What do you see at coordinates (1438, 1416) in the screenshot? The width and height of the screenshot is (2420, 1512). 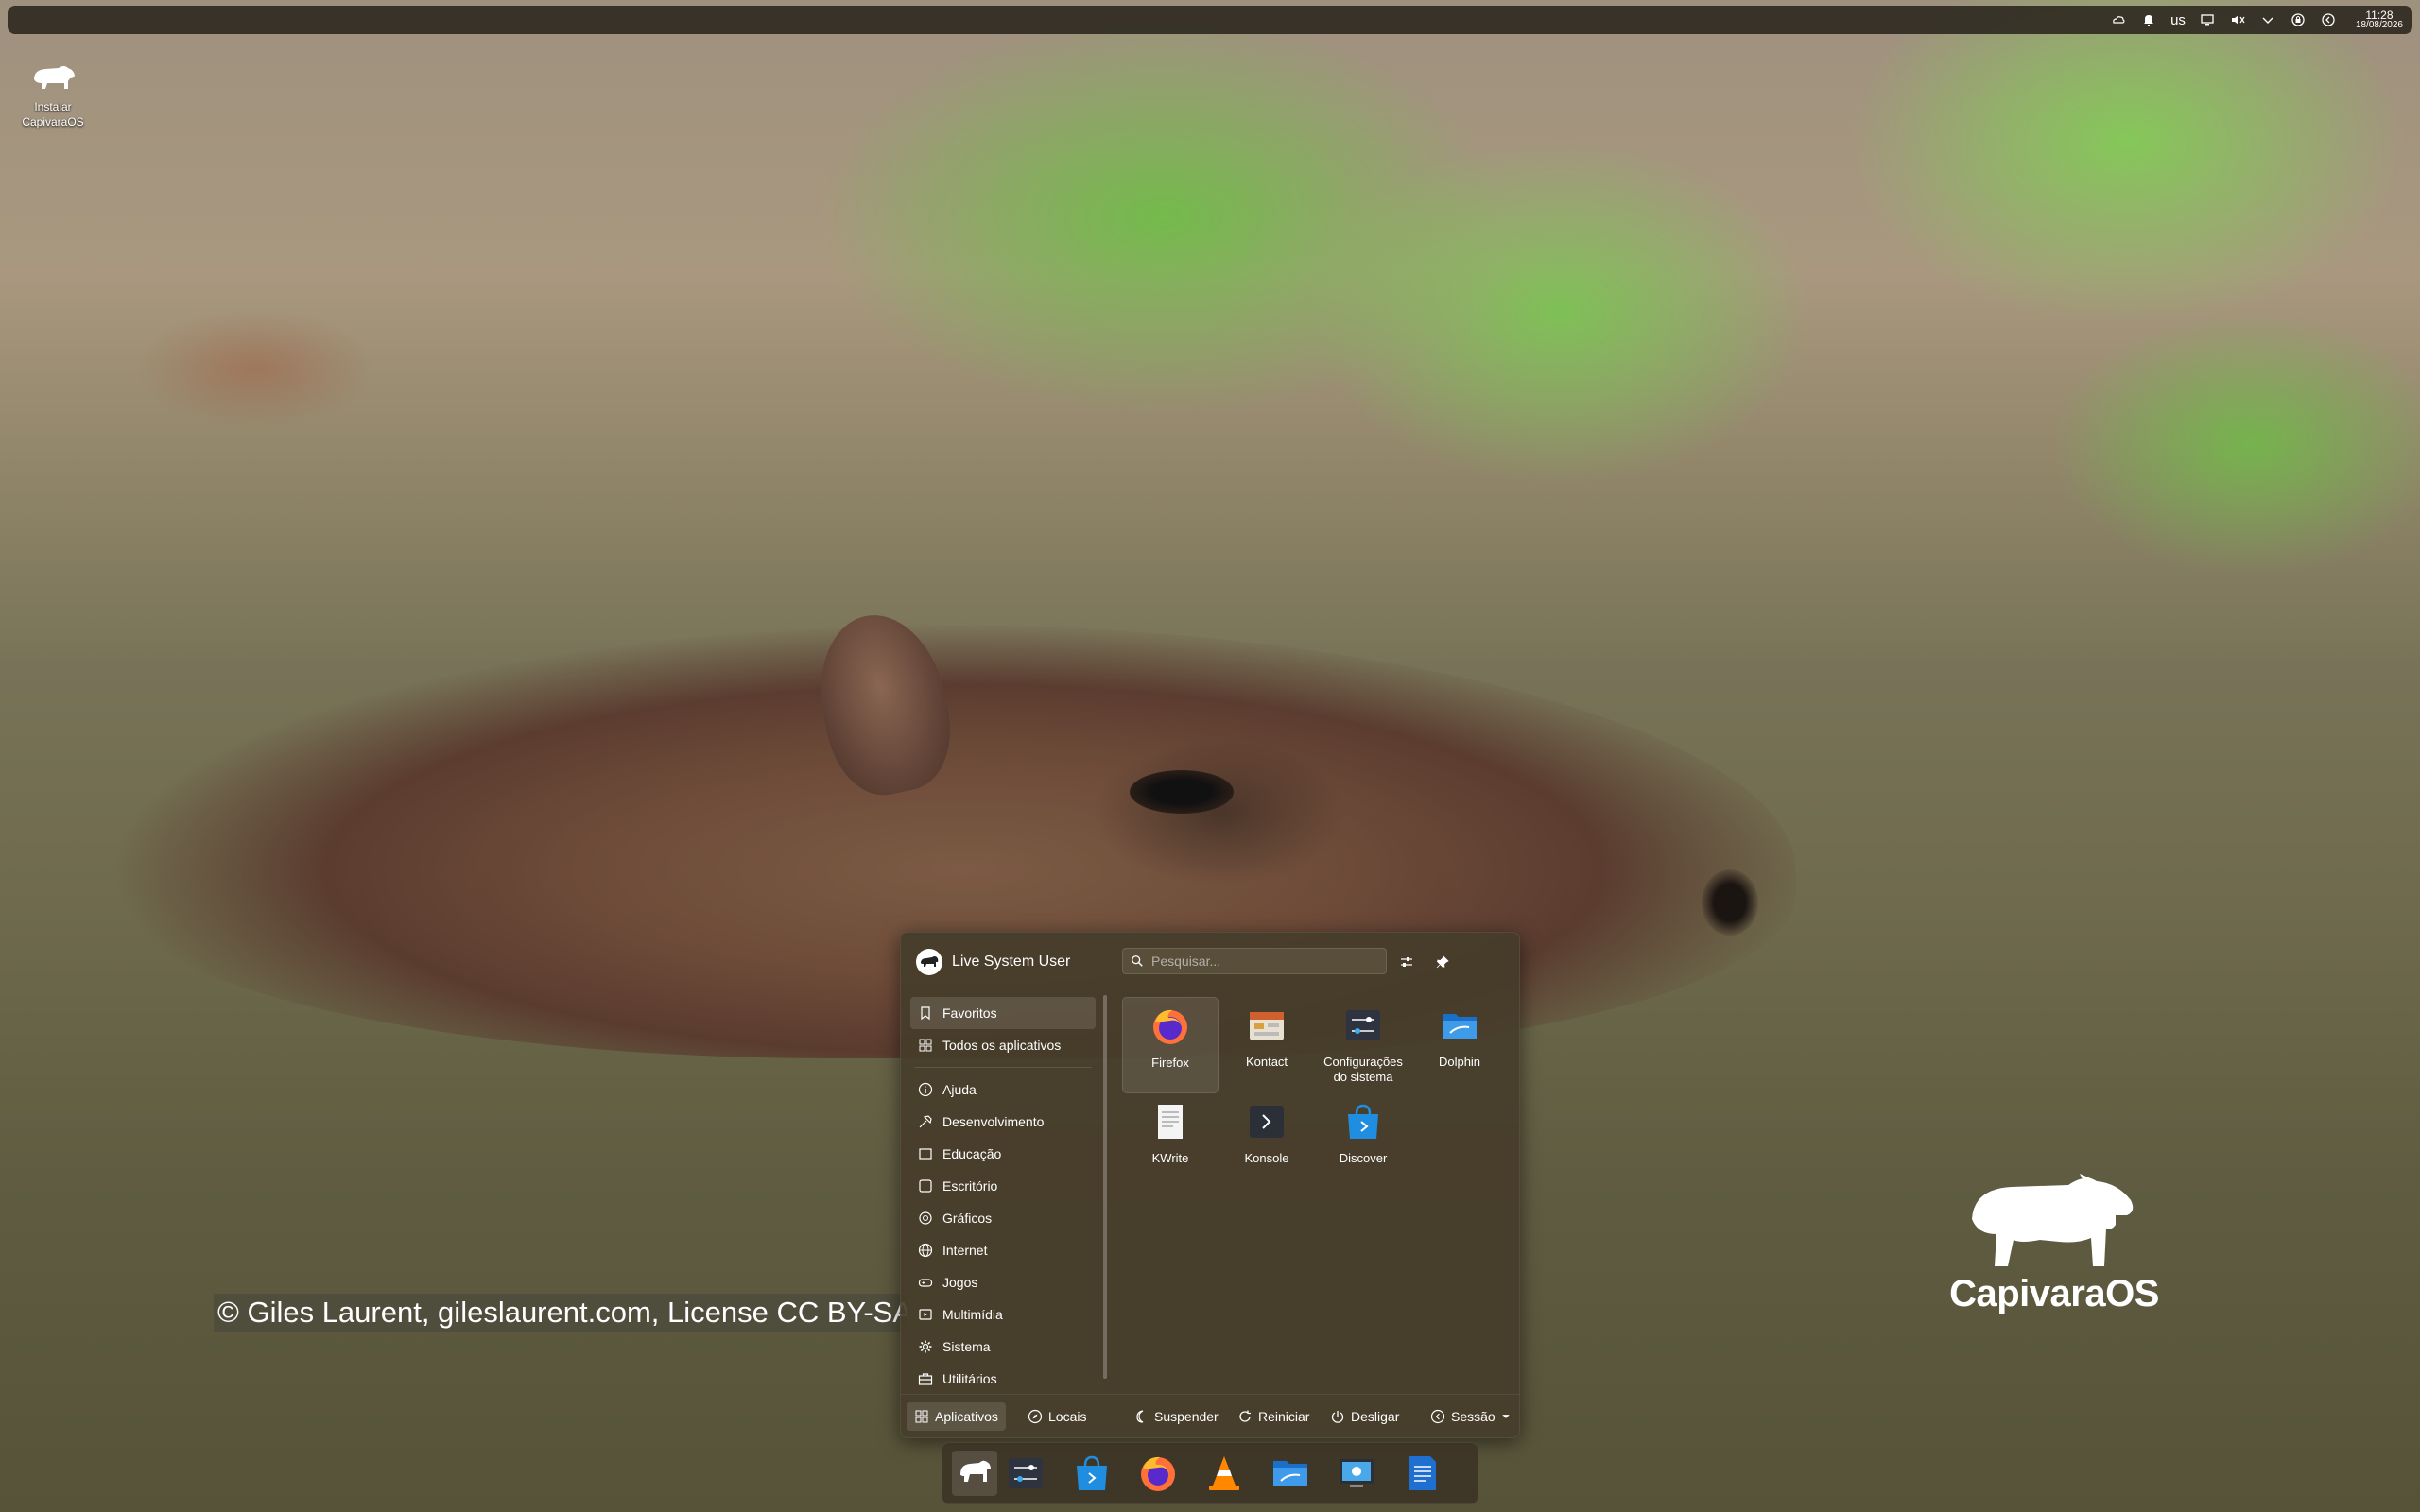 I see `session-icon` at bounding box center [1438, 1416].